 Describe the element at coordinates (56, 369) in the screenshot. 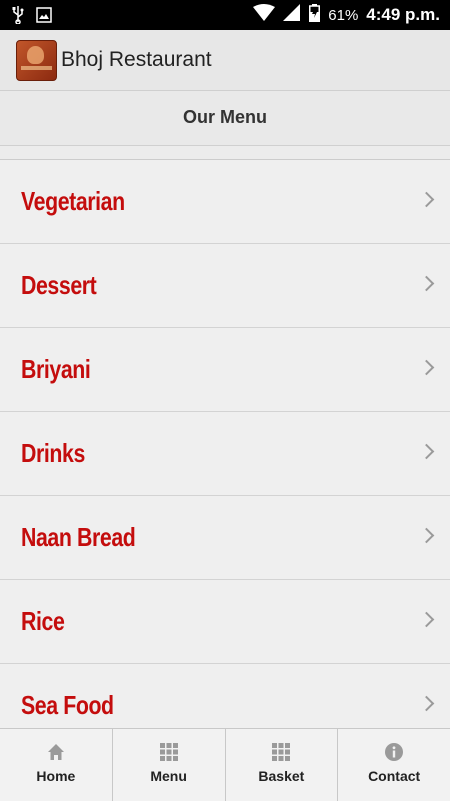

I see `menu-item-label: Briyani` at that location.